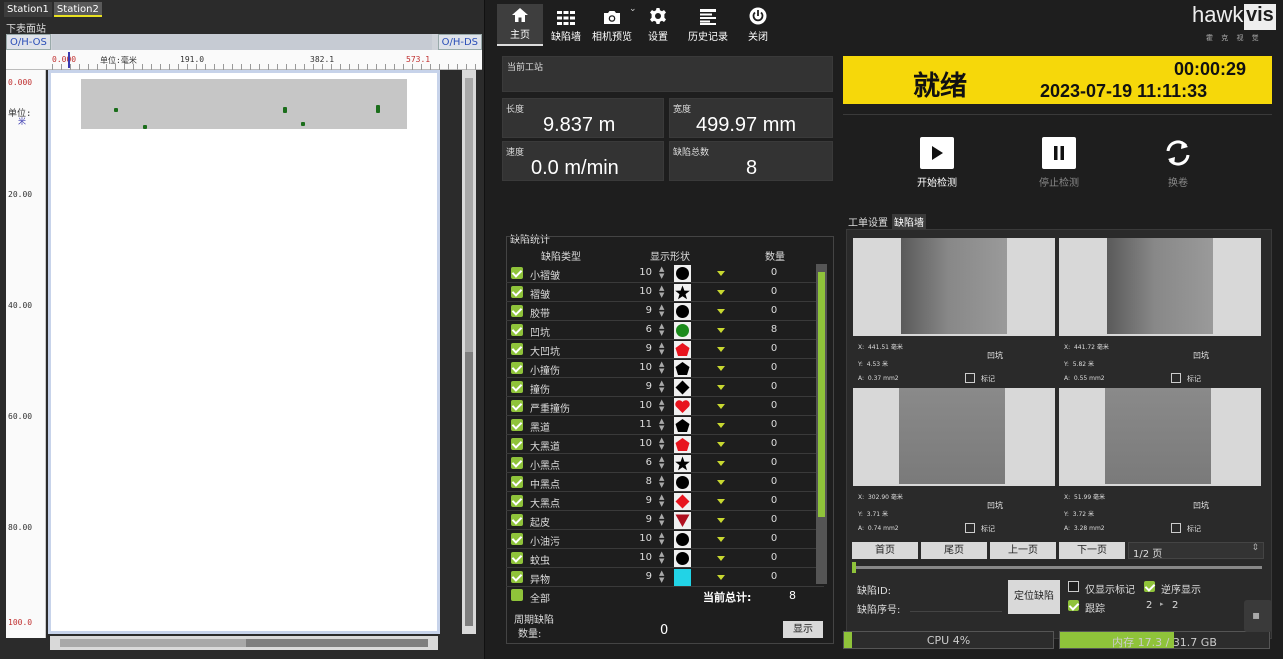 The image size is (1283, 659). What do you see at coordinates (655, 25) in the screenshot?
I see `nav-settings: ⌄ 设置` at bounding box center [655, 25].